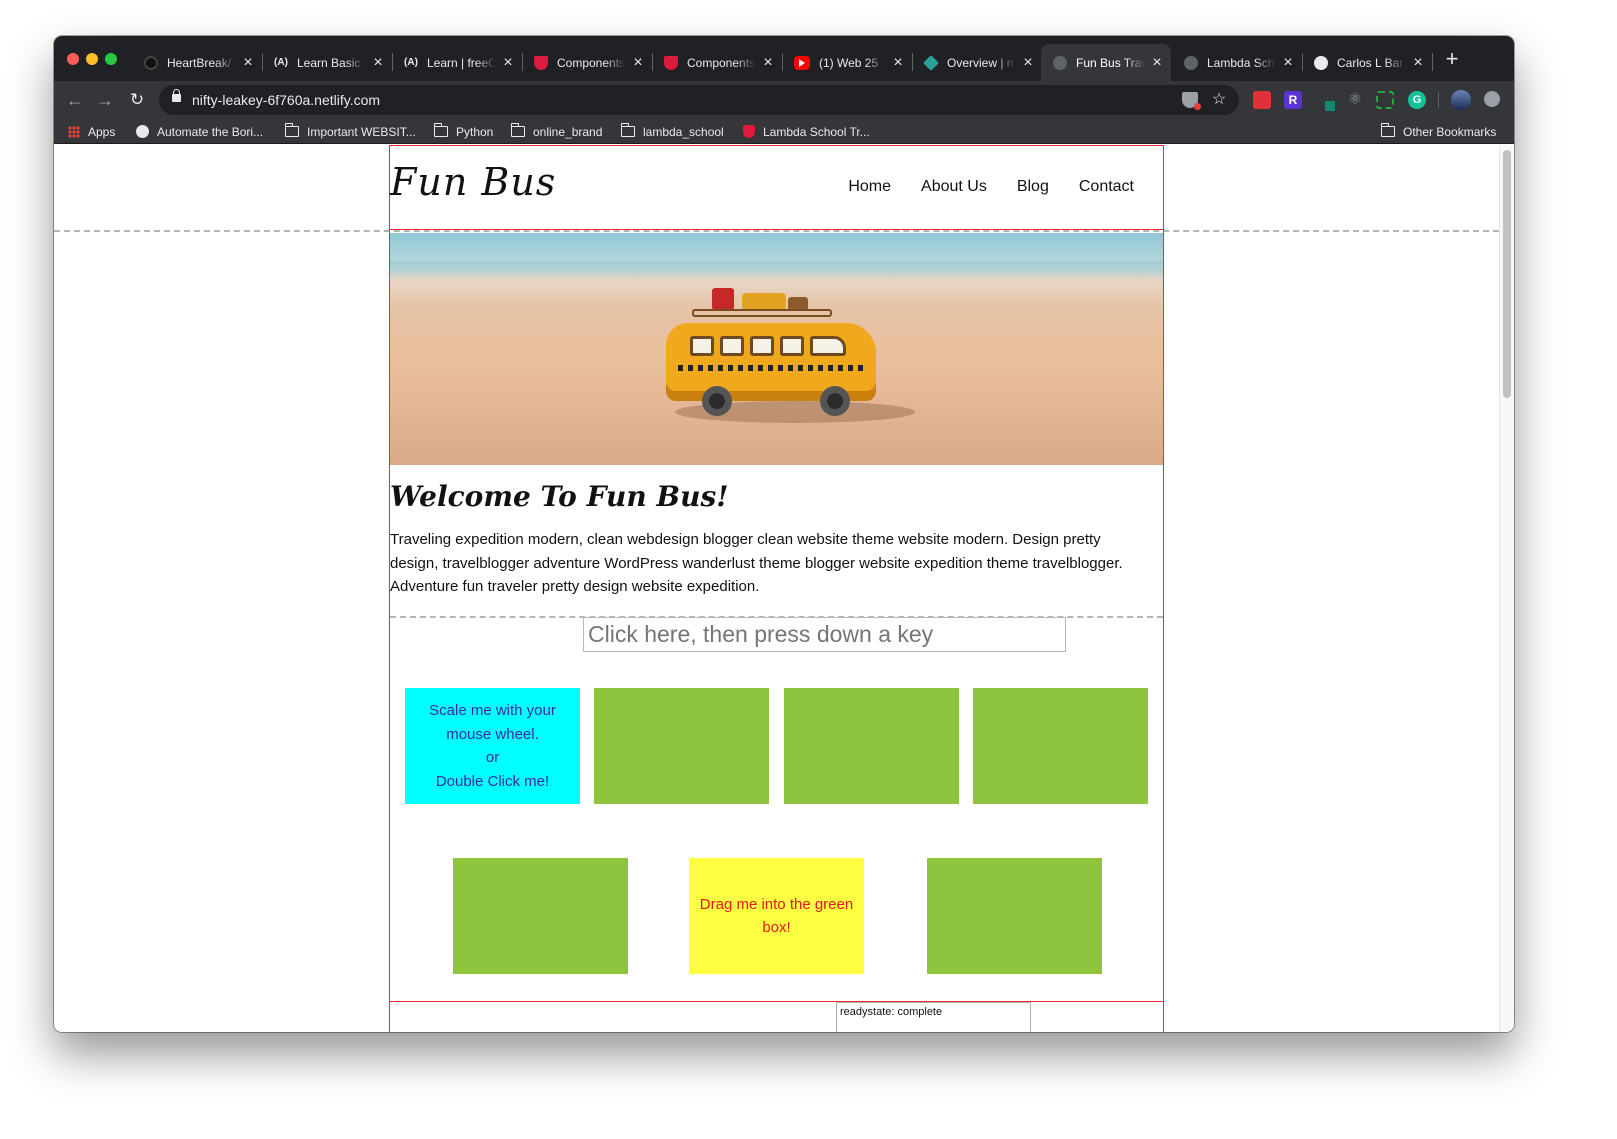 The image size is (1617, 1139). I want to click on new-tab-button: +, so click(1452, 59).